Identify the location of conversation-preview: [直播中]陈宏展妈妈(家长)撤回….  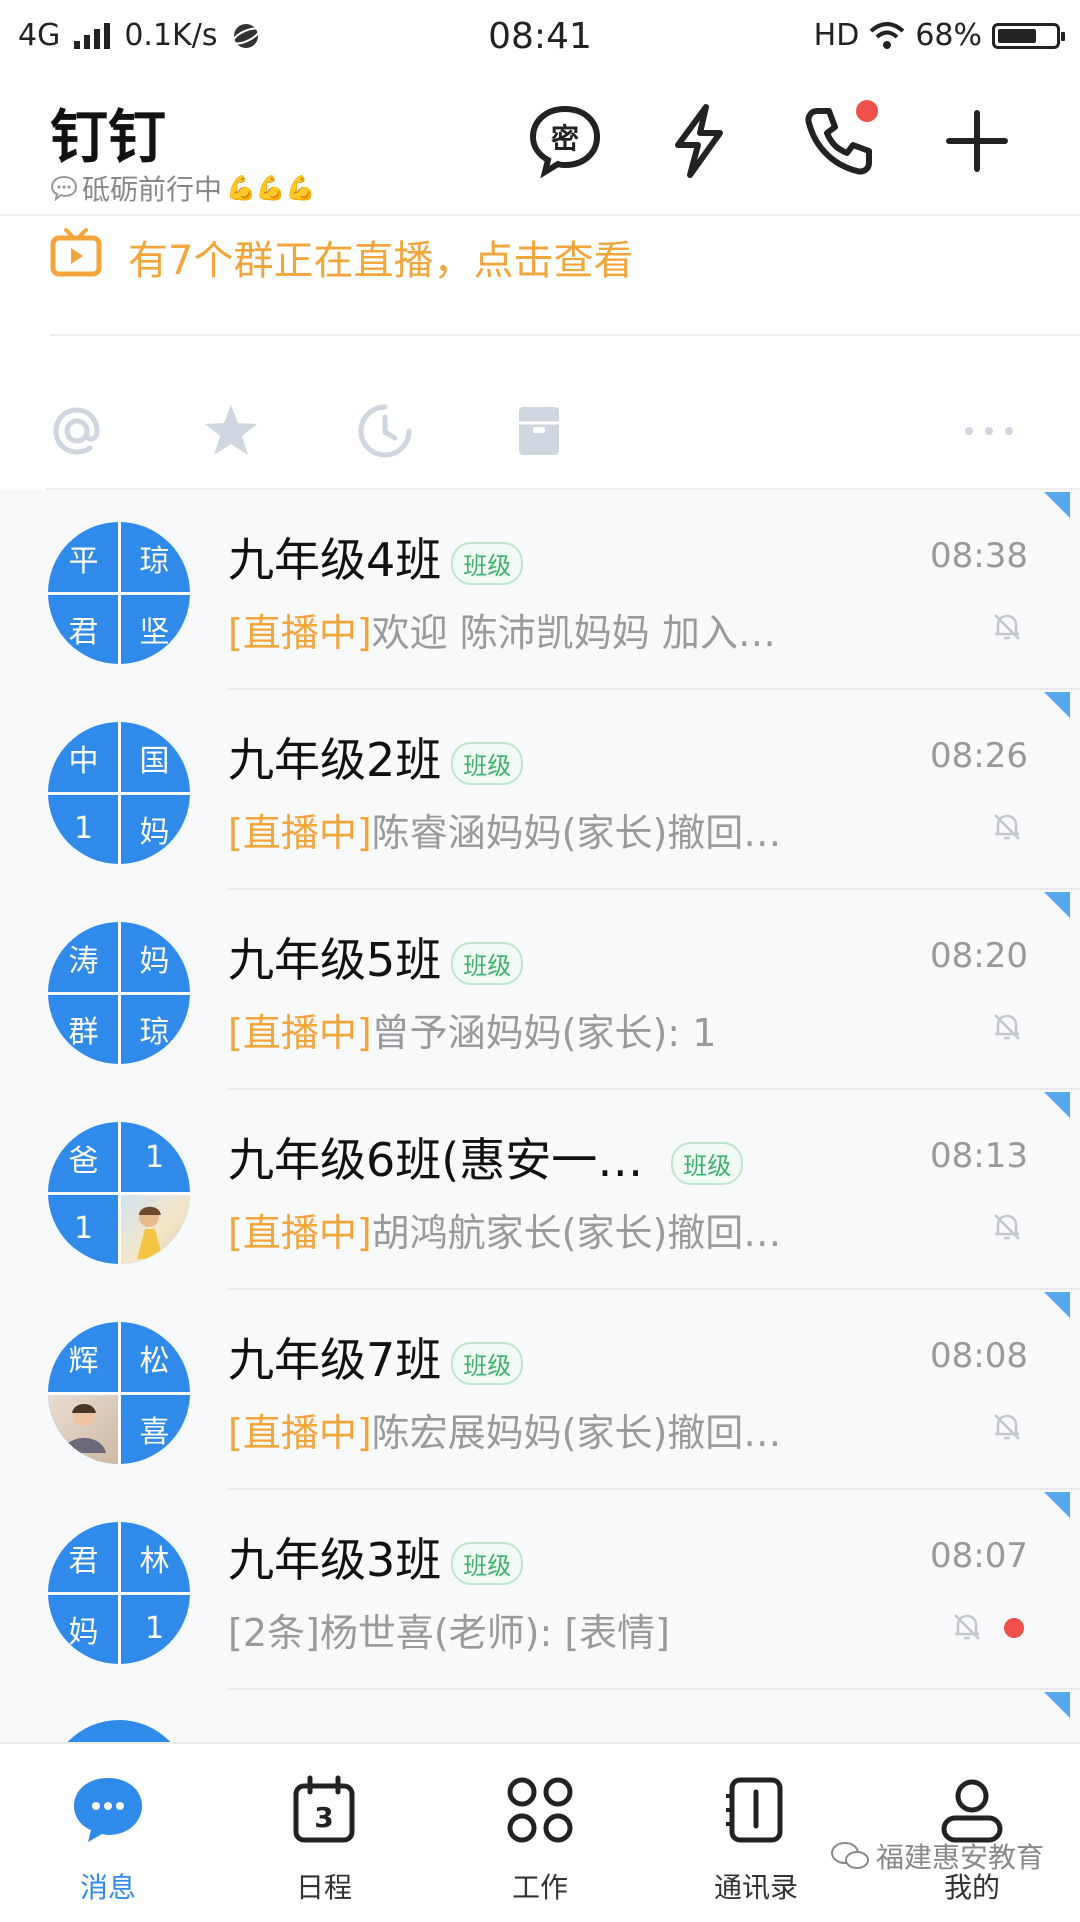
(504, 1429).